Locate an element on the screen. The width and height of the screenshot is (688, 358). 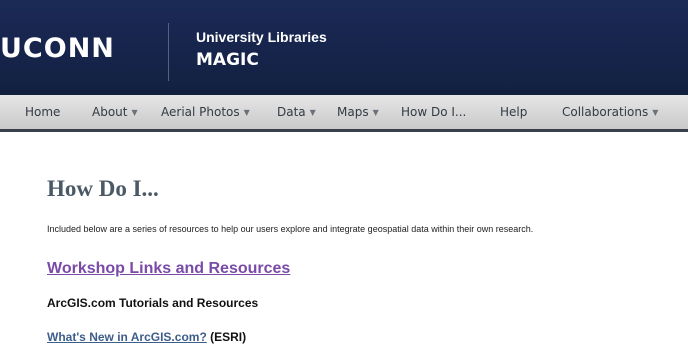
nav-item-label: Aerial Photos is located at coordinates (200, 112).